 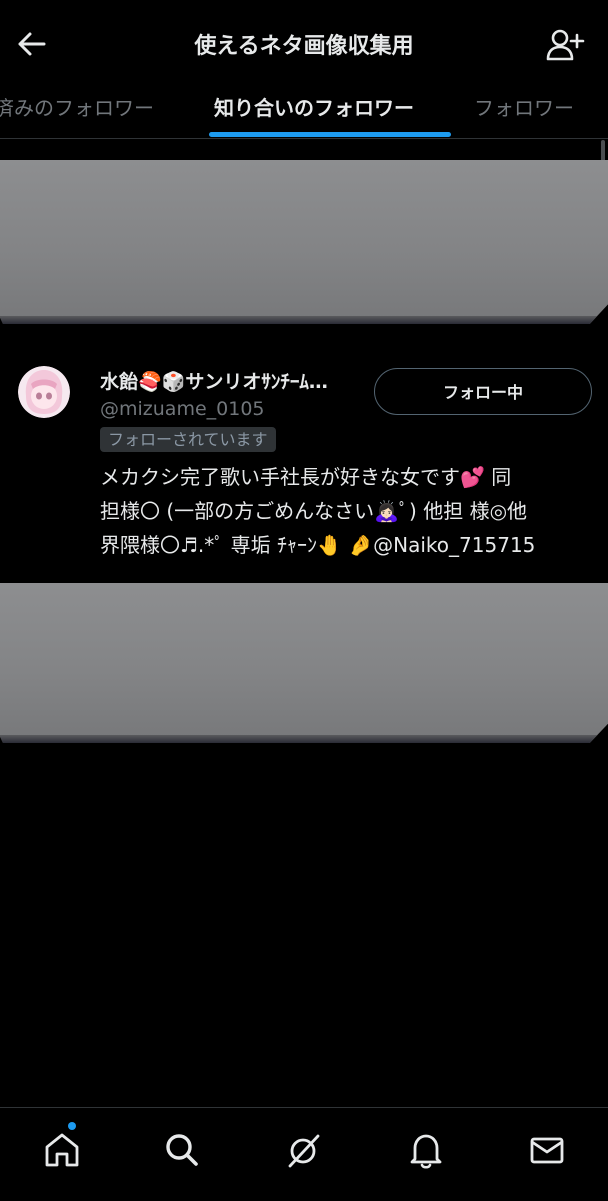 I want to click on following-button: フォロー中, so click(x=483, y=391).